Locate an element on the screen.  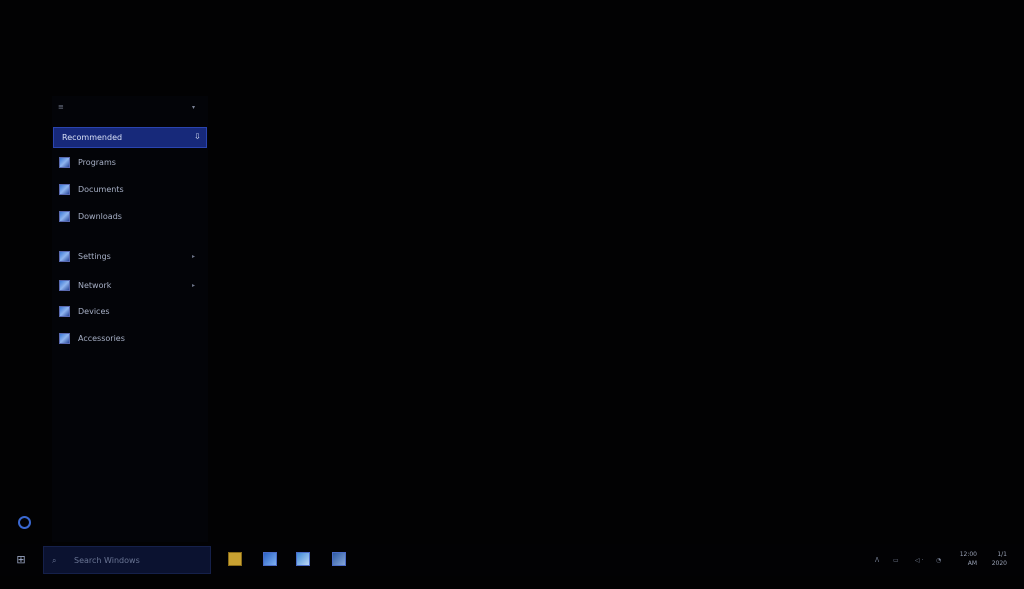
menu-item: Programs is located at coordinates (130, 163).